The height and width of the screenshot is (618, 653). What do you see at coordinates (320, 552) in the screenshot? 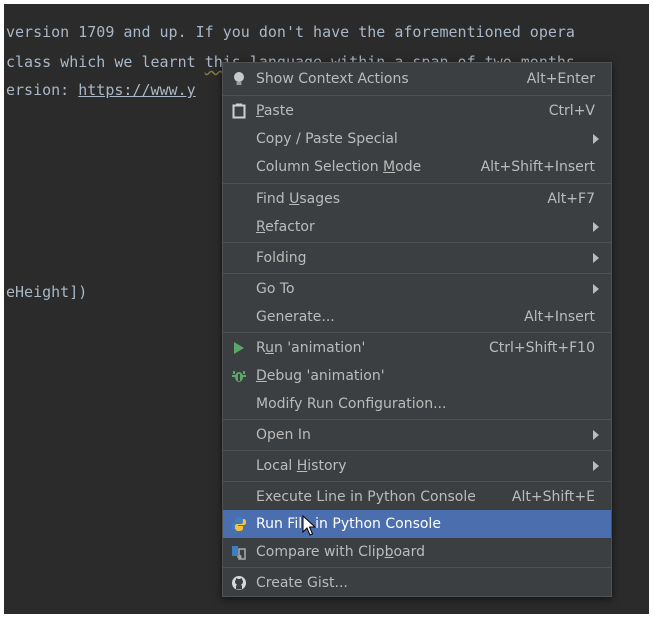
I see `label-part: Compare with Clip` at bounding box center [320, 552].